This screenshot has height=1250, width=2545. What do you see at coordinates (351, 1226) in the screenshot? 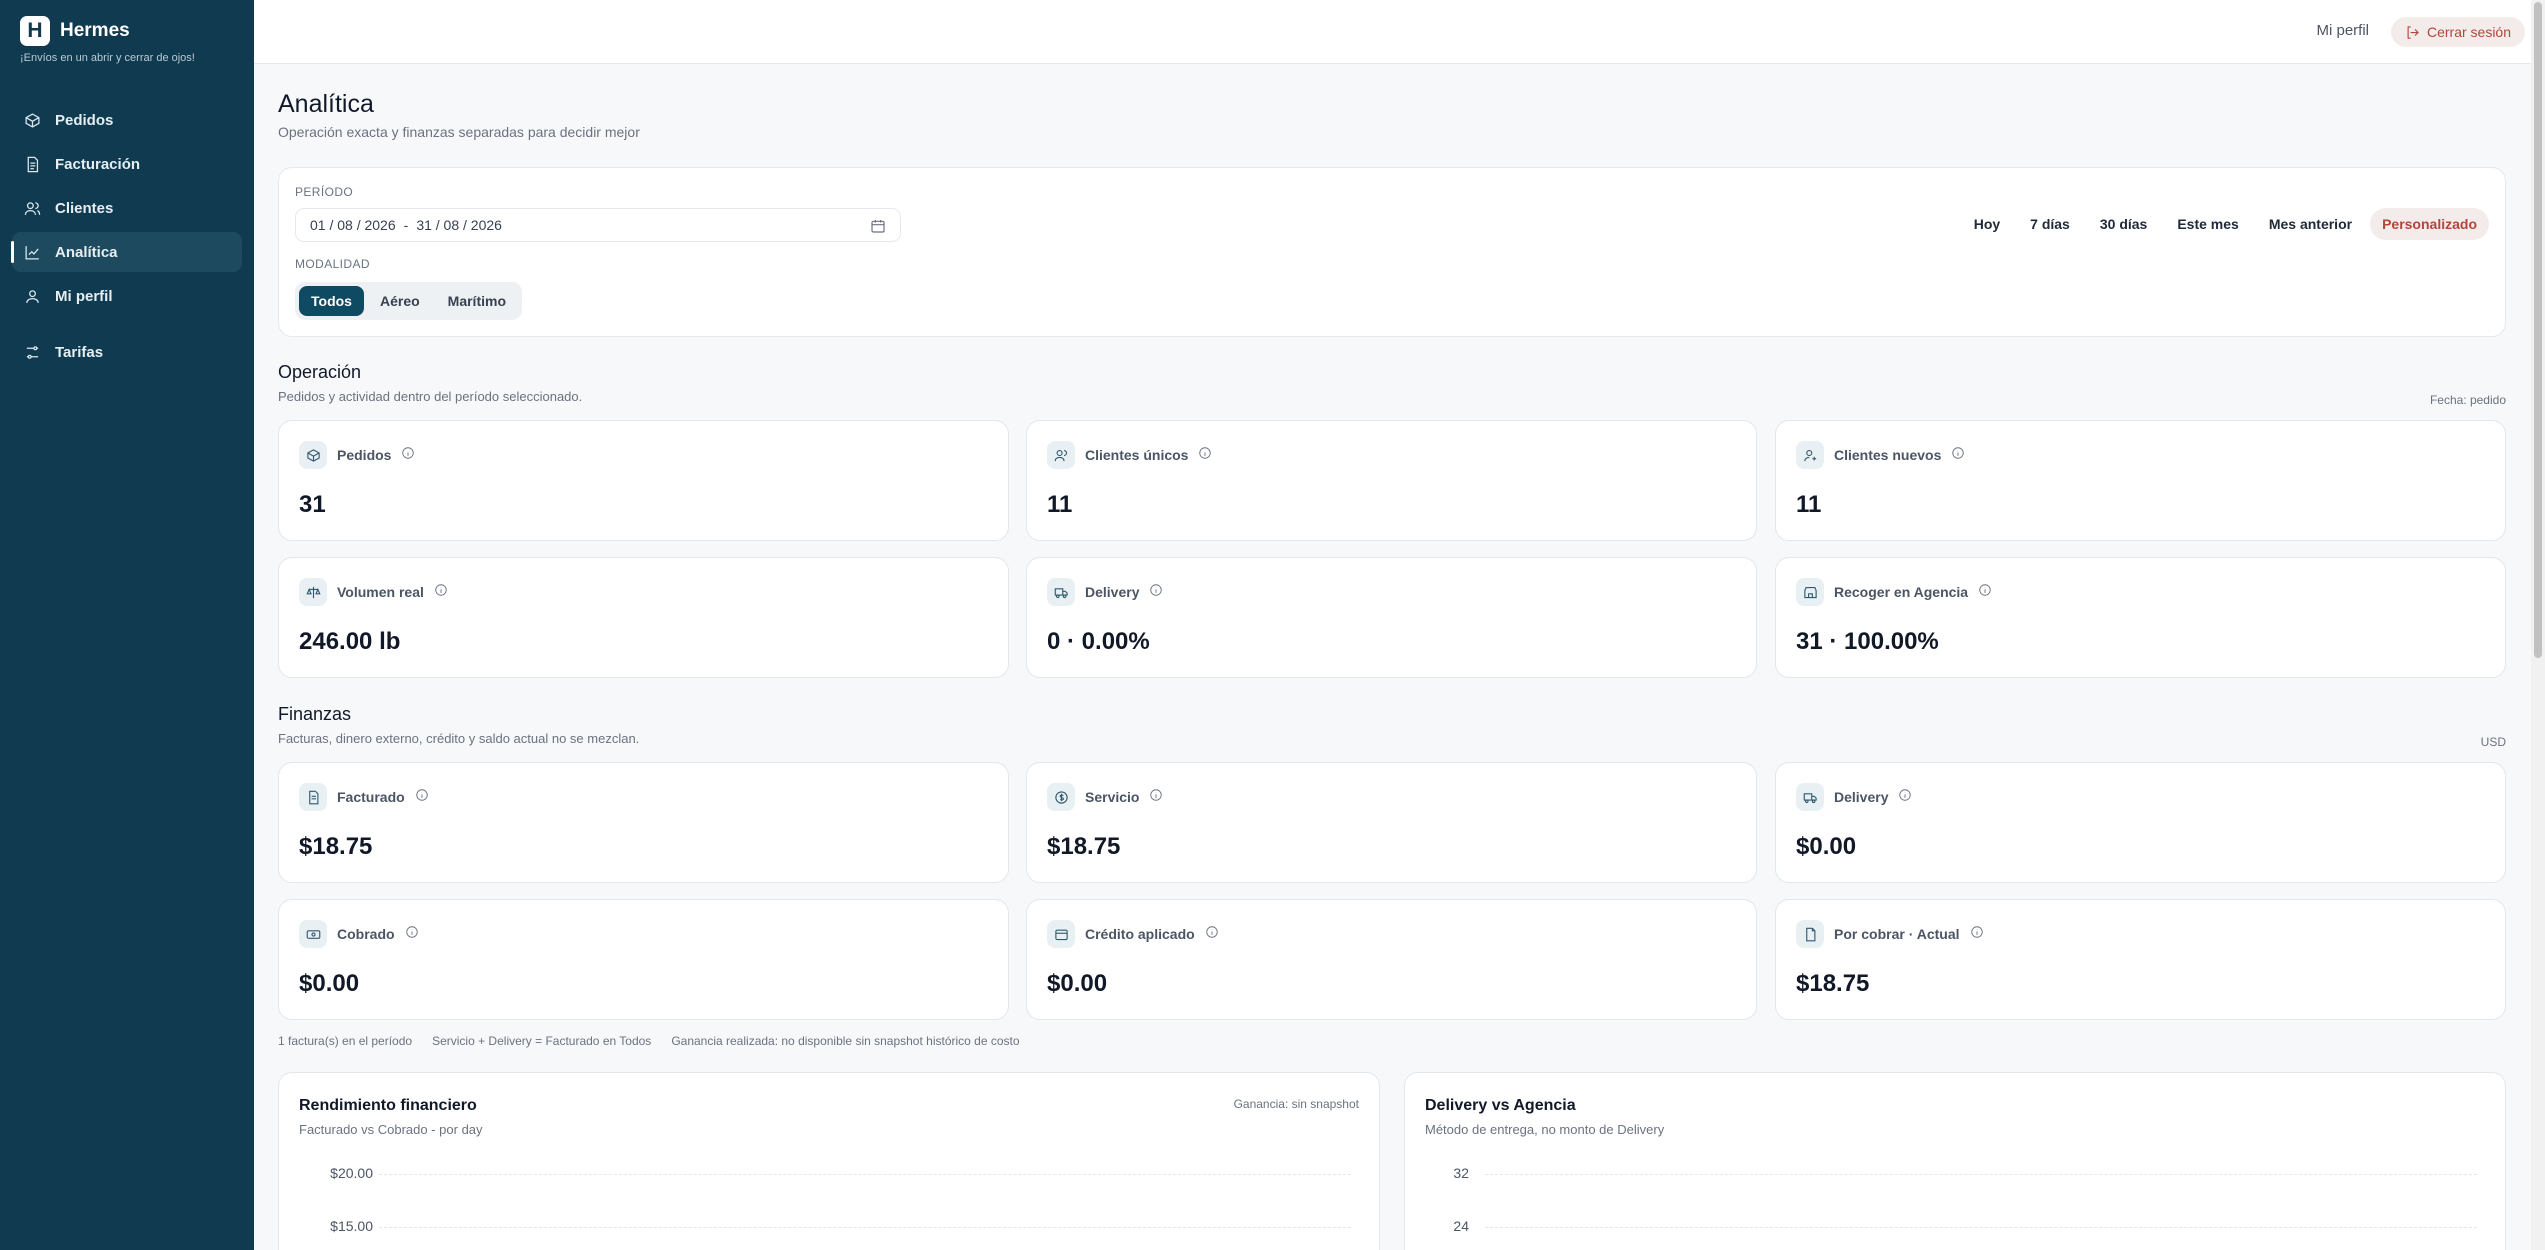
I see `y-tick-label: $15.00` at bounding box center [351, 1226].